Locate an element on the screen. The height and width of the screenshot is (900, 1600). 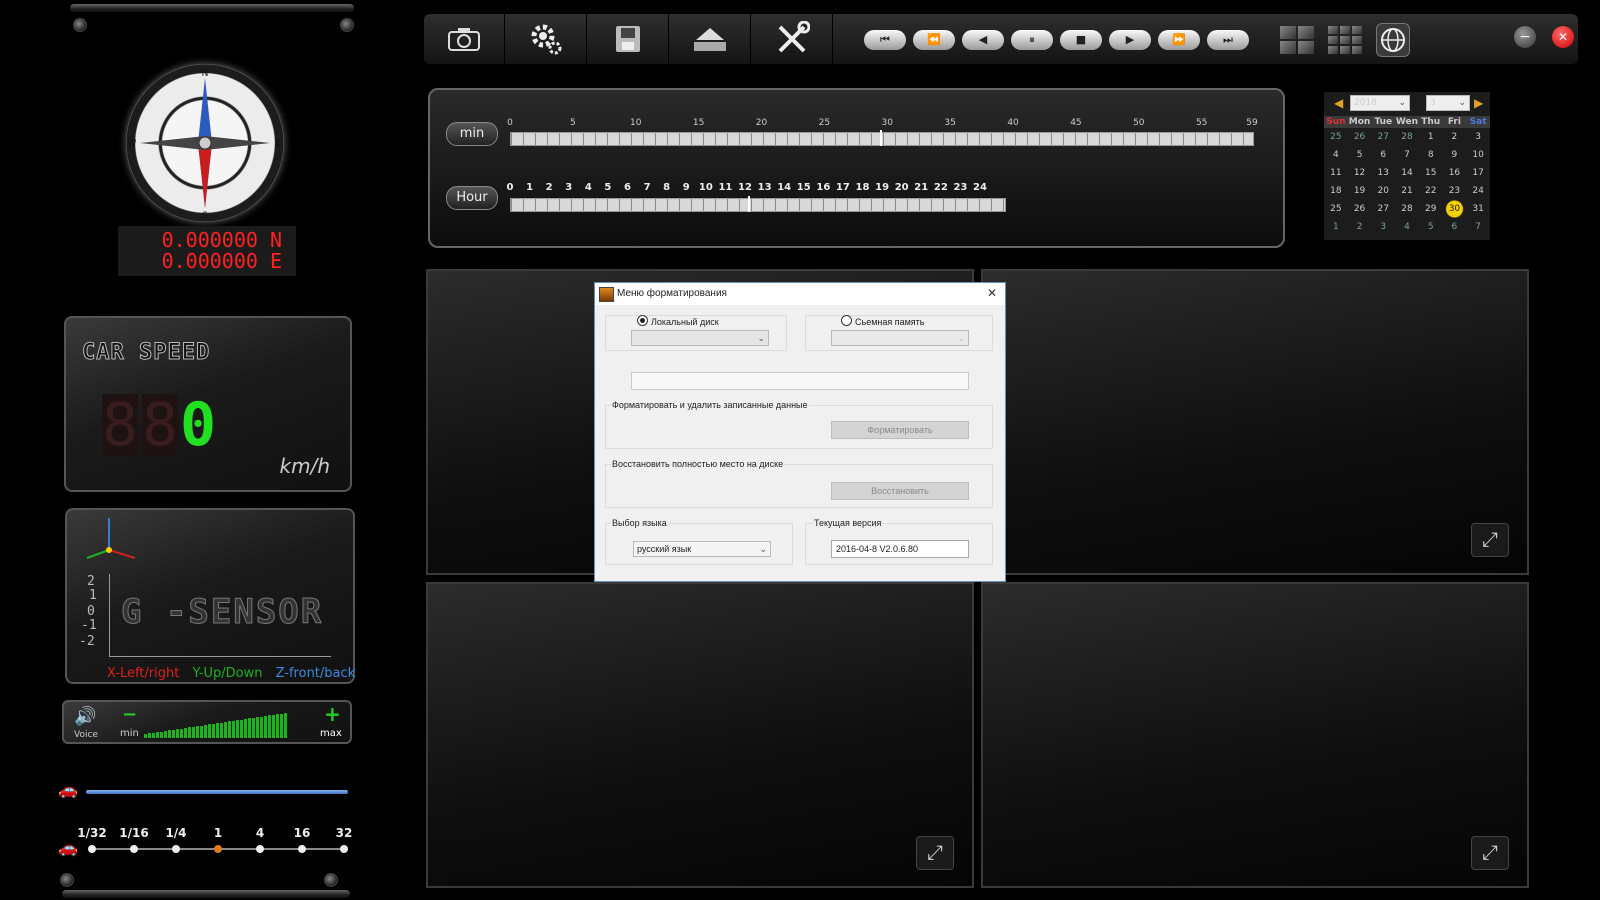
removable-radio: Сьемная память is located at coordinates (882, 321).